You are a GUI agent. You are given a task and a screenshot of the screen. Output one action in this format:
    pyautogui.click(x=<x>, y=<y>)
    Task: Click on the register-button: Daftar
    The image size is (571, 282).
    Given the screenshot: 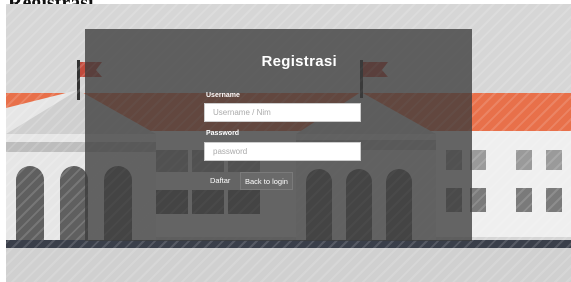 What is the action you would take?
    pyautogui.click(x=220, y=181)
    